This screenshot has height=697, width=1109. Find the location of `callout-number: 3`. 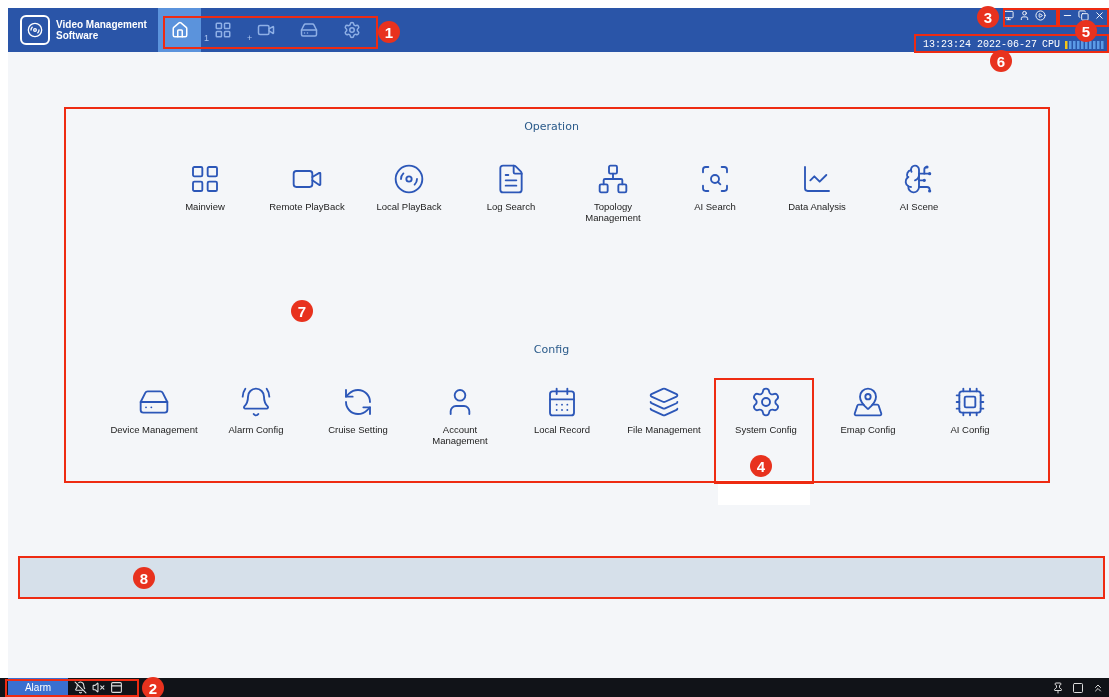

callout-number: 3 is located at coordinates (988, 17).